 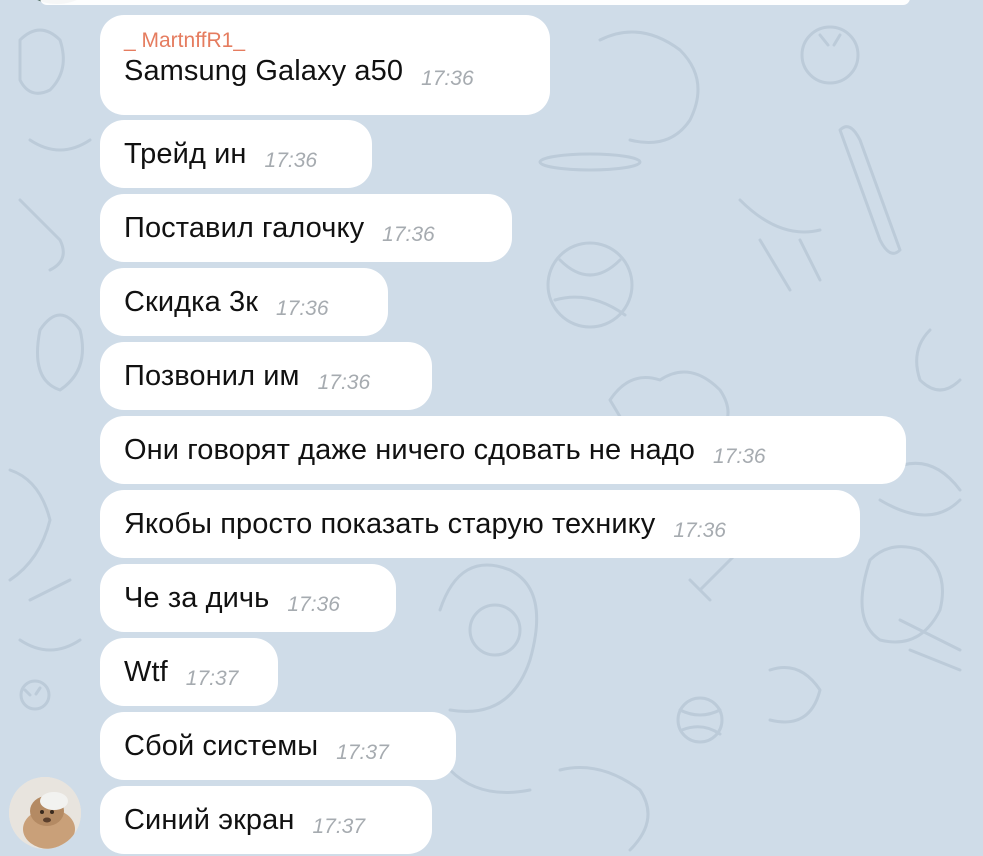 I want to click on sender-avatar, so click(x=45, y=813).